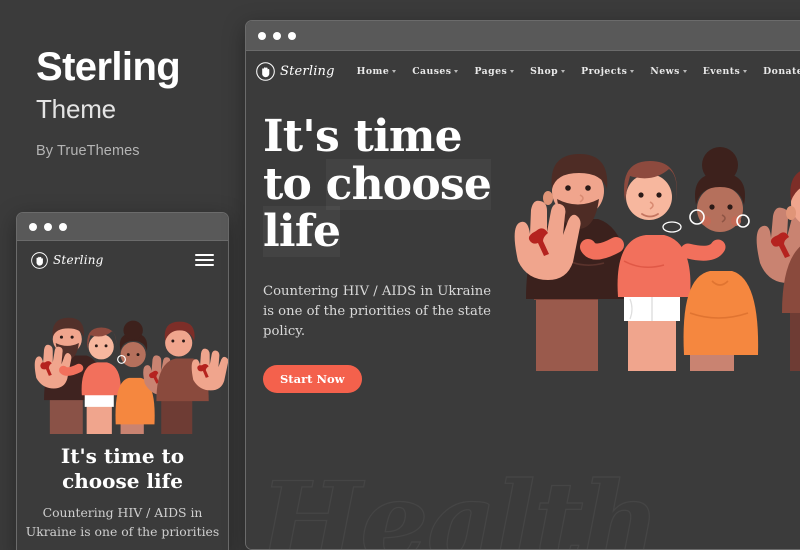  I want to click on mobile-brand-logo: Sterling, so click(67, 260).